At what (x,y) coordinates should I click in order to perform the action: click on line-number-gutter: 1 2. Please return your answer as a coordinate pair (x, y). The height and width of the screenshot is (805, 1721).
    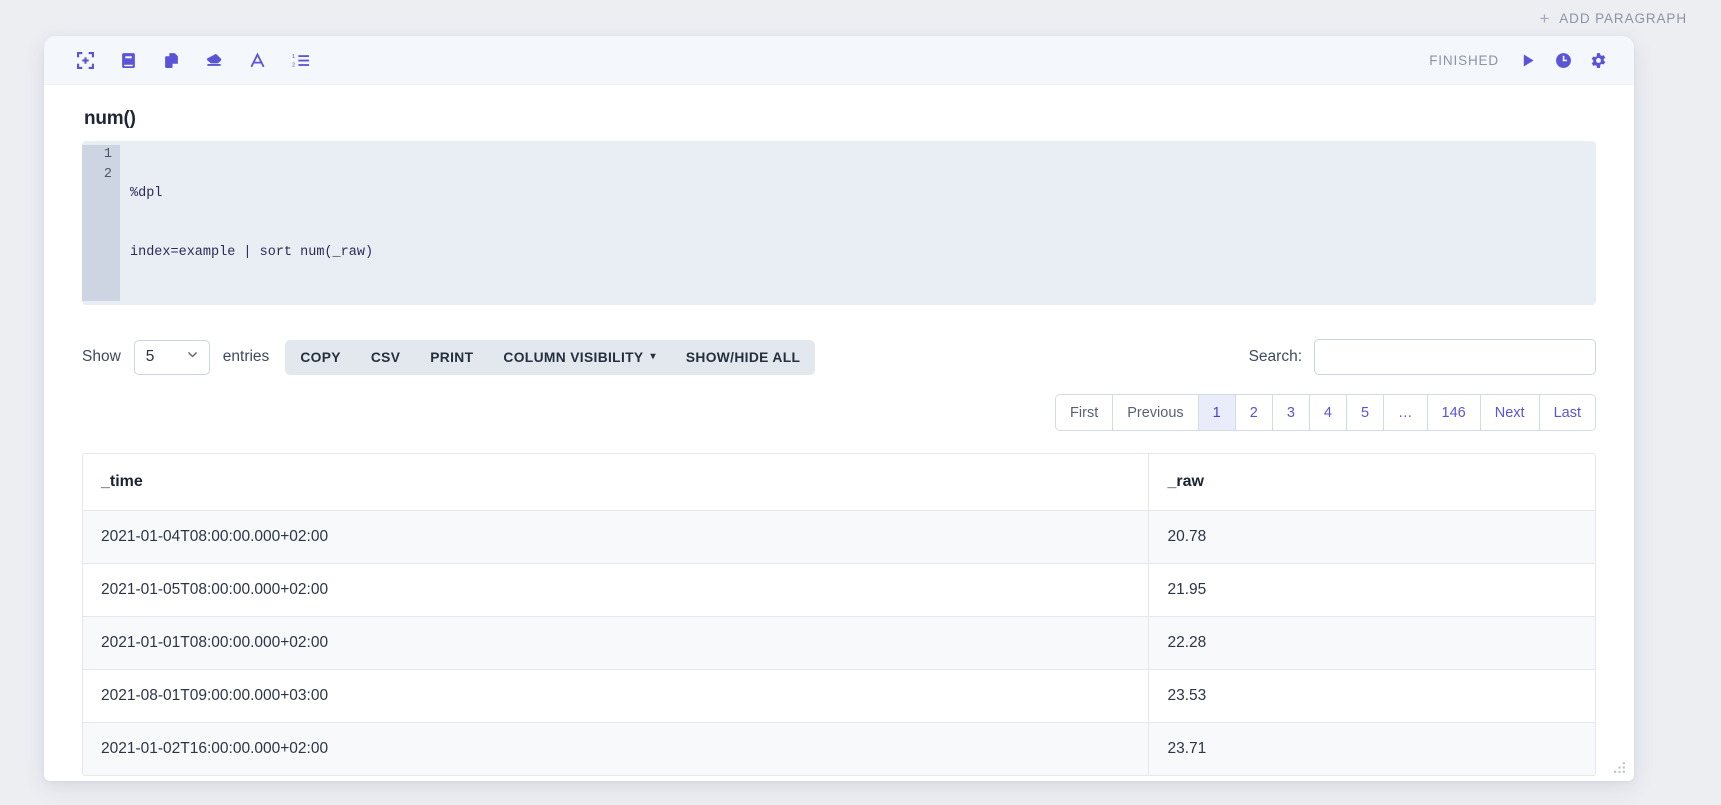
    Looking at the image, I should click on (101, 223).